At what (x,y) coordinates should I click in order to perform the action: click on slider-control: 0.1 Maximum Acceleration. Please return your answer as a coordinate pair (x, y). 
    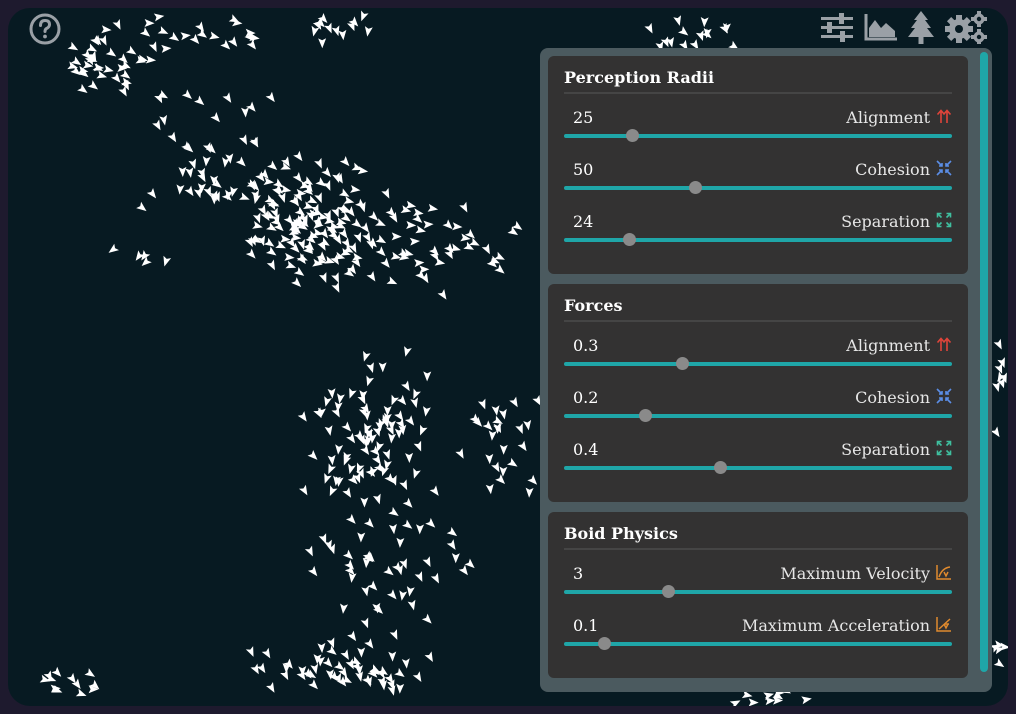
    Looking at the image, I should click on (758, 636).